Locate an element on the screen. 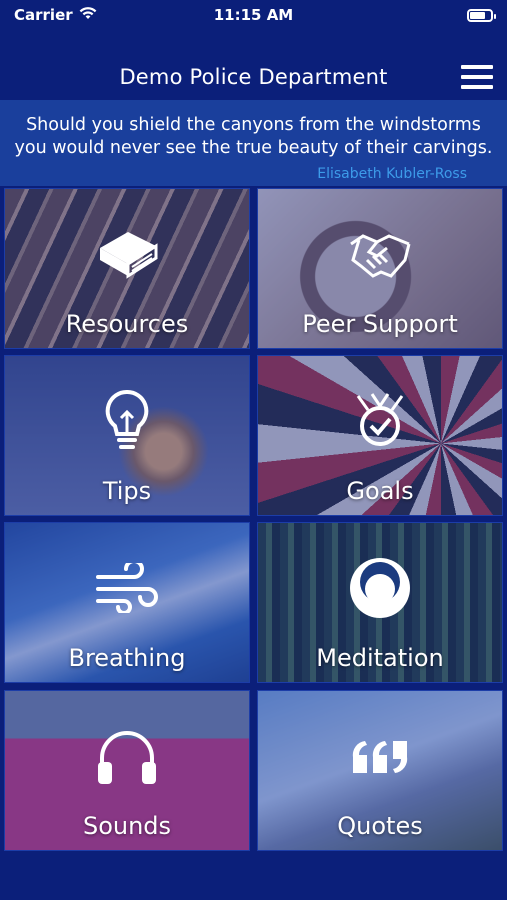 The height and width of the screenshot is (900, 507). book-icon is located at coordinates (127, 254).